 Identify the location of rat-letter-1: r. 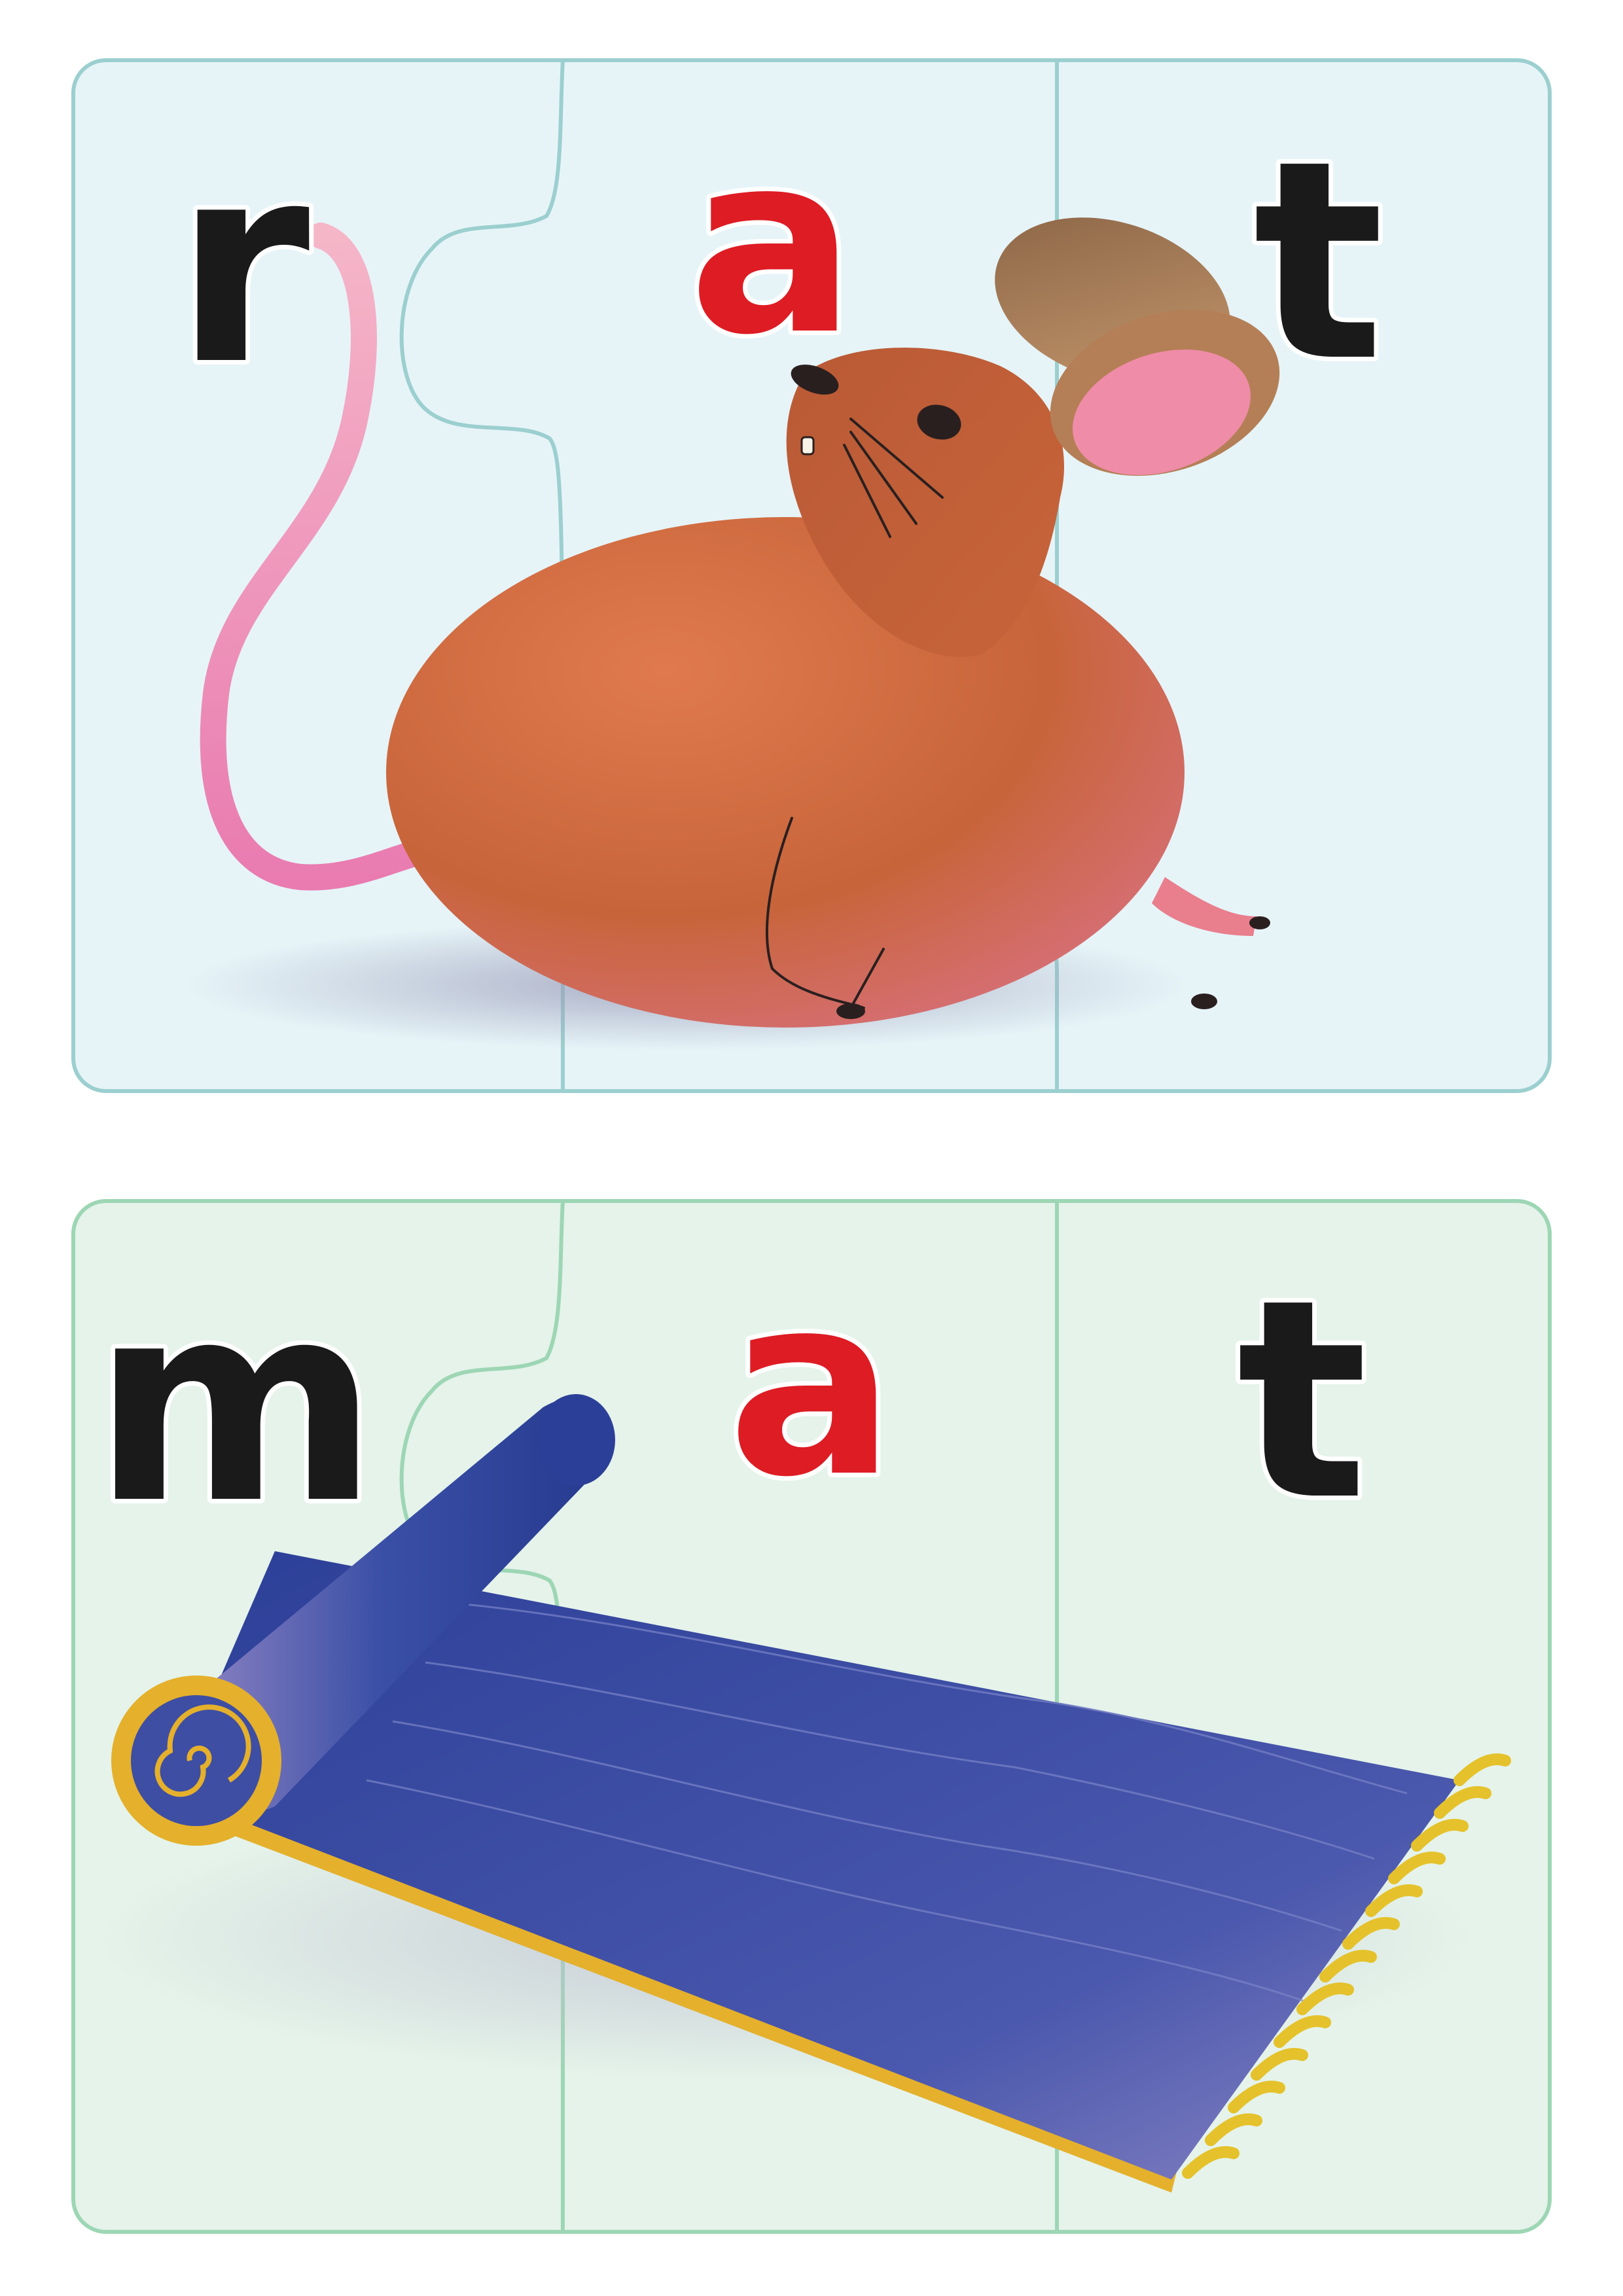
(243, 265).